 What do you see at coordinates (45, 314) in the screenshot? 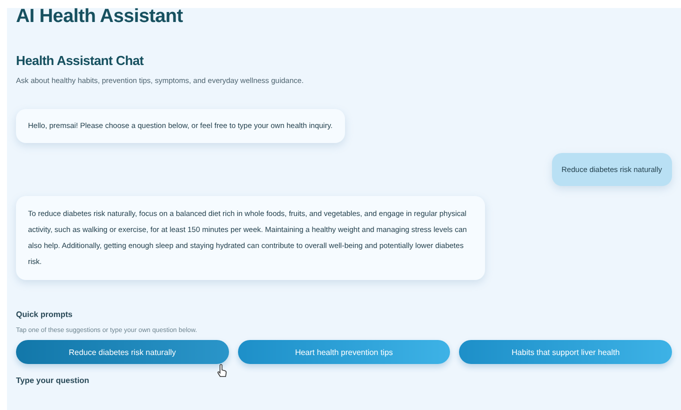
I see `quick-prompts-title: Quick prompts` at bounding box center [45, 314].